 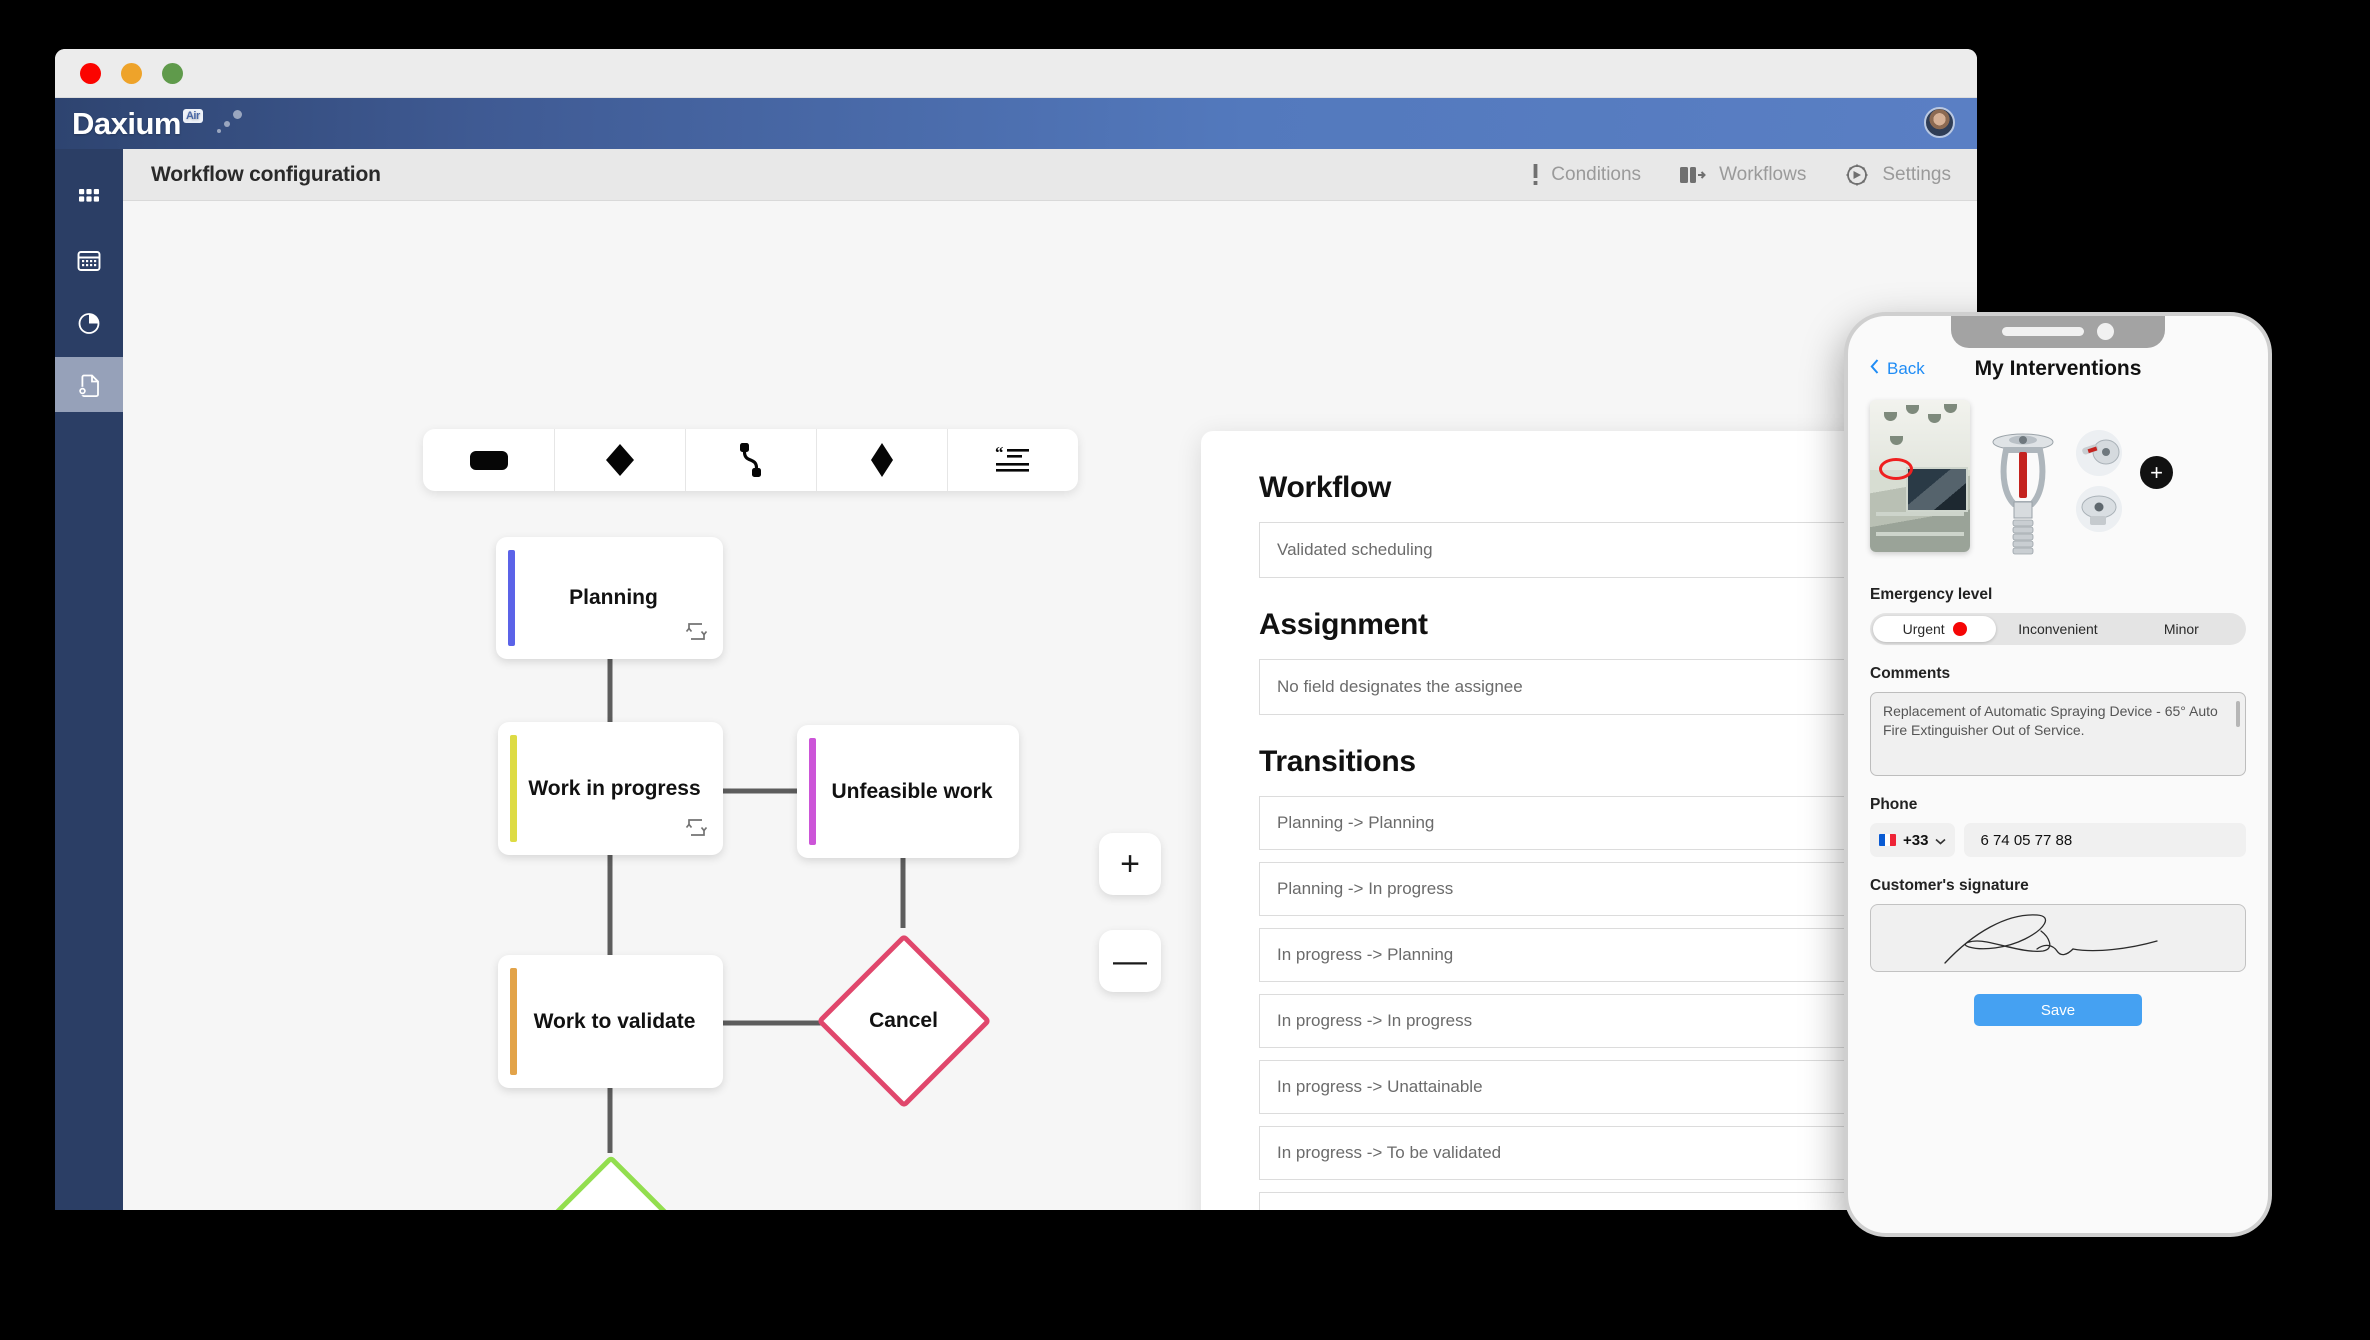 What do you see at coordinates (2105, 840) in the screenshot?
I see `phone-number-input: 6 74 05 77 88` at bounding box center [2105, 840].